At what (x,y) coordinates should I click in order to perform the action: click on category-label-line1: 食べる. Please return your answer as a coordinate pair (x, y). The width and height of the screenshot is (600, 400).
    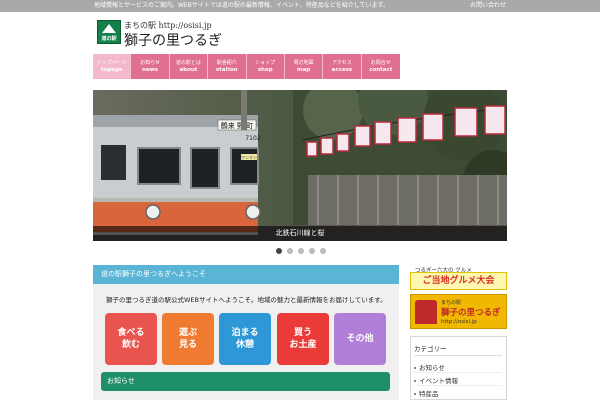
    Looking at the image, I should click on (131, 333).